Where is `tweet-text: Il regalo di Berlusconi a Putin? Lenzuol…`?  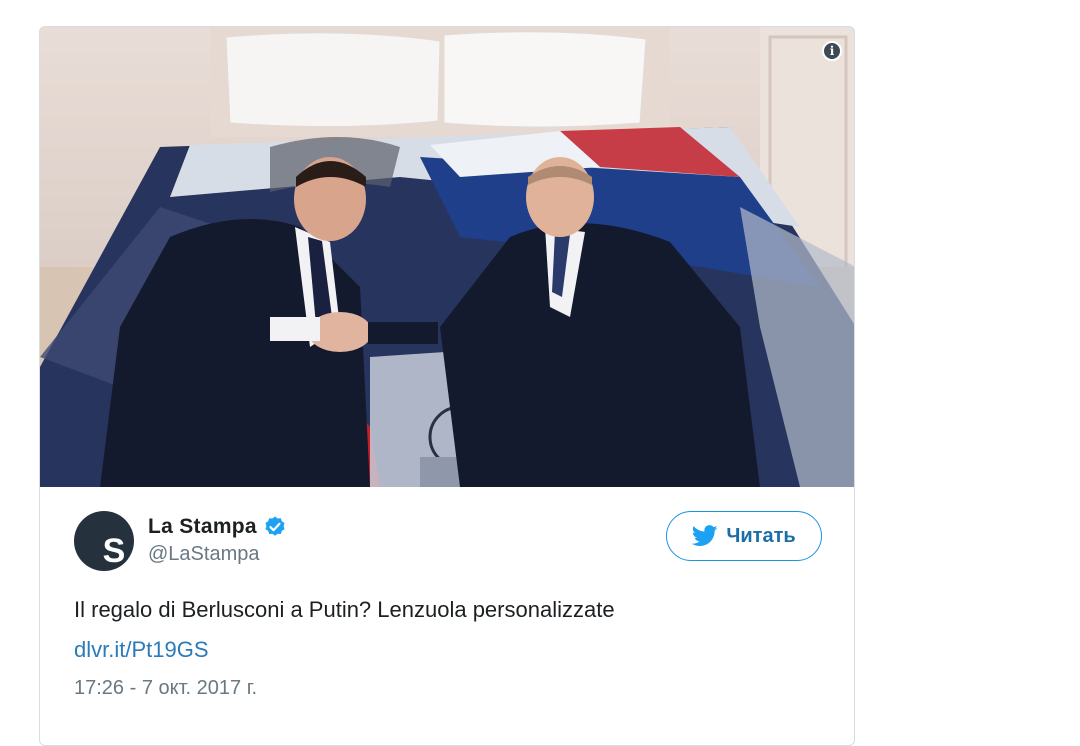 tweet-text: Il regalo di Berlusconi a Putin? Lenzuol… is located at coordinates (344, 609).